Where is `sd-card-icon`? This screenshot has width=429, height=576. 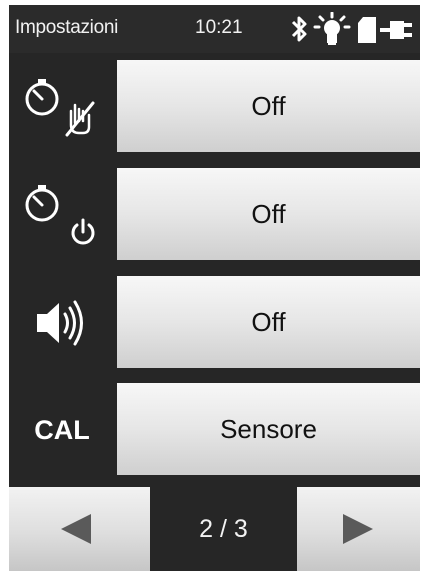 sd-card-icon is located at coordinates (367, 30).